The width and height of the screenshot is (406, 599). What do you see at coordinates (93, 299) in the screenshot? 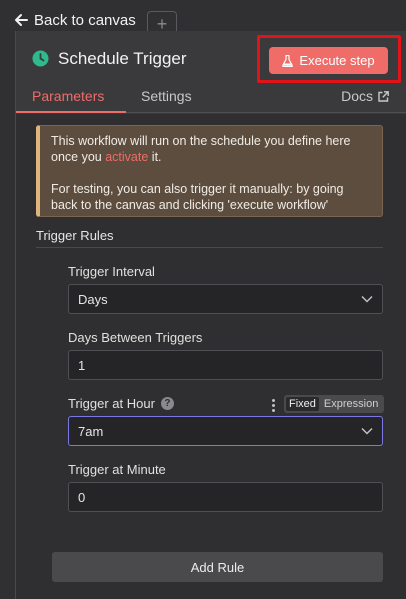
I see `trigger-interval-value: Days` at bounding box center [93, 299].